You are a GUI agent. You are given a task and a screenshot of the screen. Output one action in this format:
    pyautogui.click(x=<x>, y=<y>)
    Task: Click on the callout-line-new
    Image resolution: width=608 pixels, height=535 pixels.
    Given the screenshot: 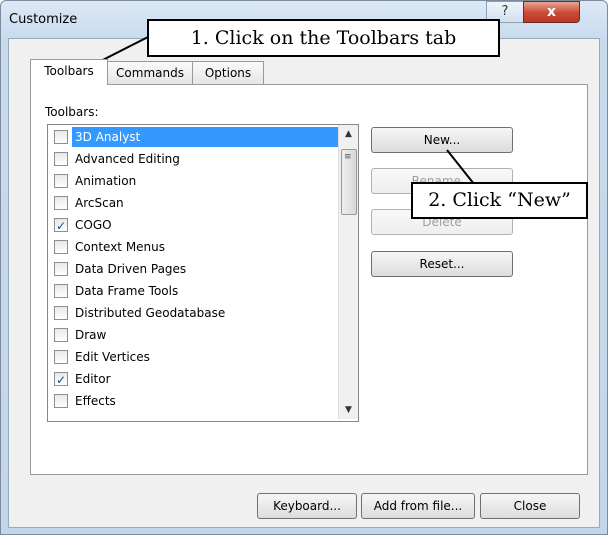 What is the action you would take?
    pyautogui.click(x=460, y=167)
    